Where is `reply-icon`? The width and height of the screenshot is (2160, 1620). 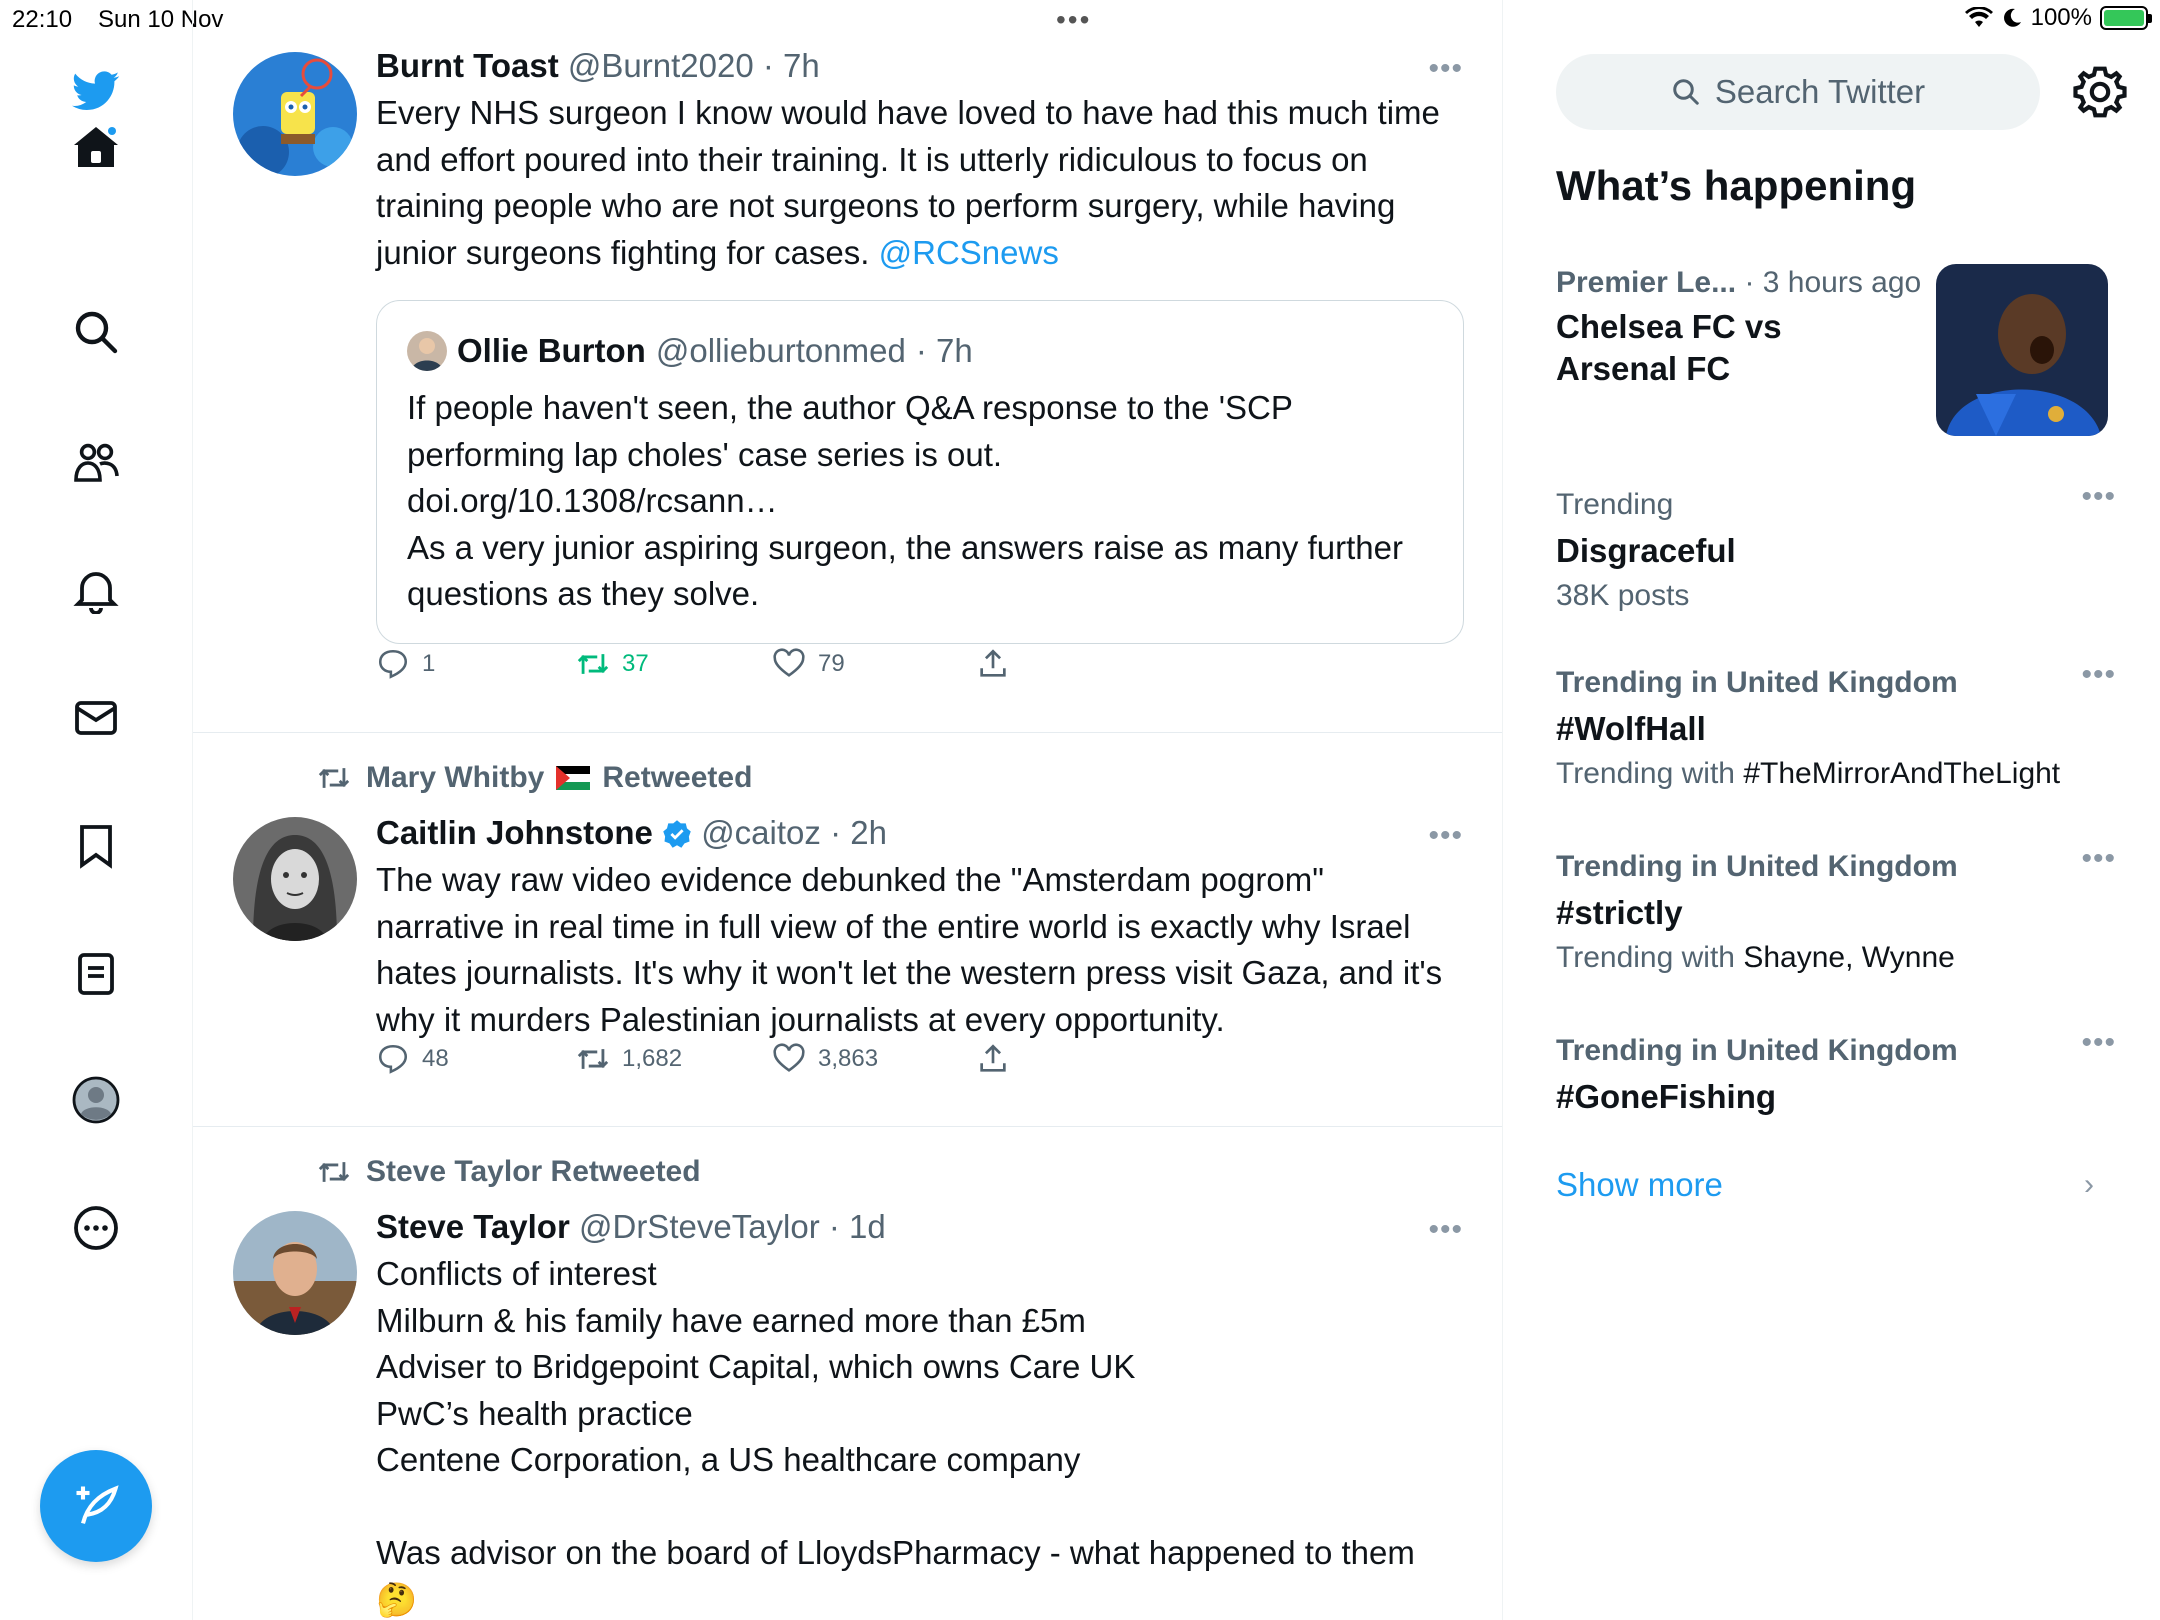
reply-icon is located at coordinates (393, 1059).